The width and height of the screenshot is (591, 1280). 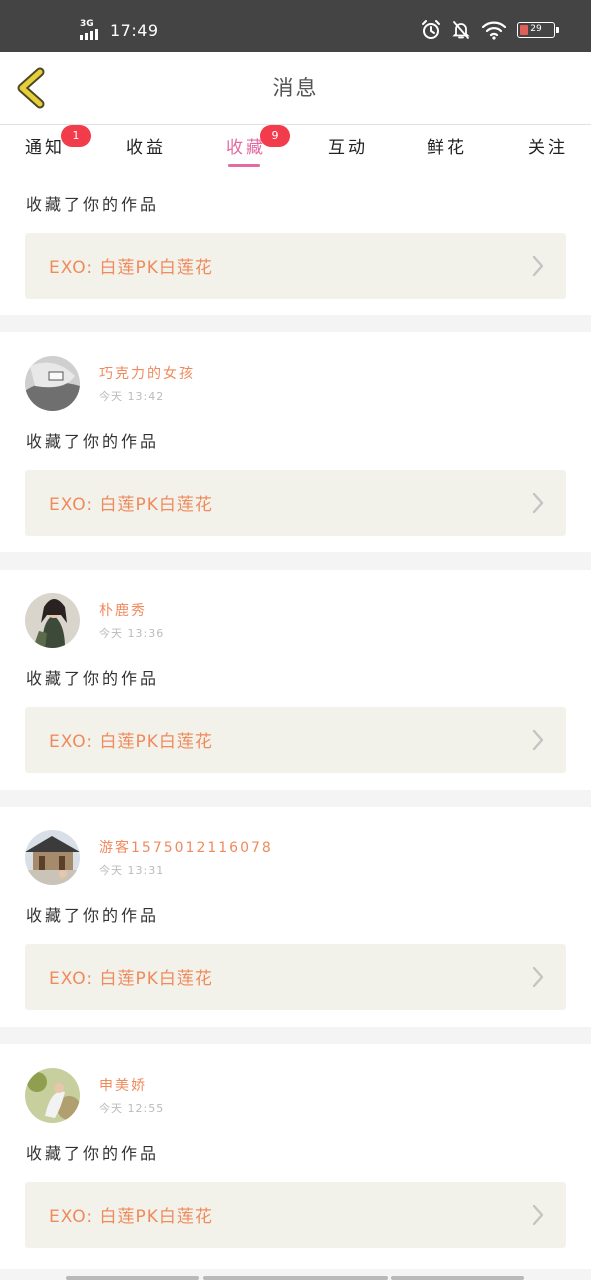 I want to click on timestamp: 今天 13:31, so click(x=132, y=870).